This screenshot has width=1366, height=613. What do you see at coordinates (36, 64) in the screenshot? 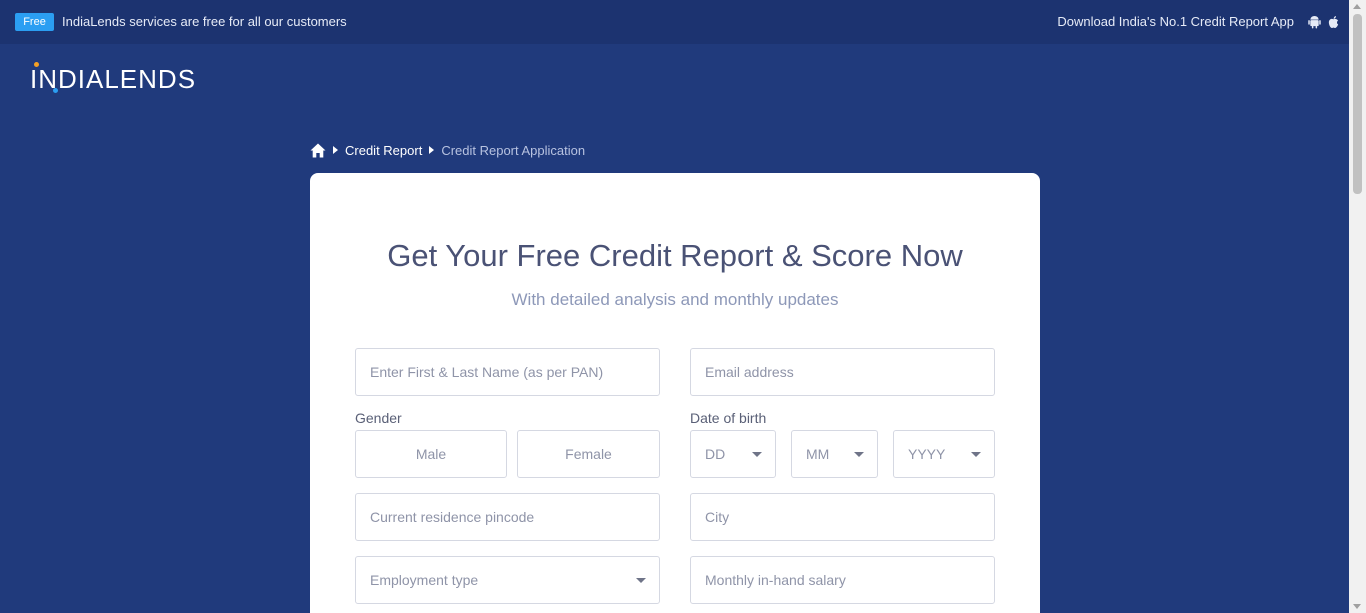
I see `logo-dot-orange` at bounding box center [36, 64].